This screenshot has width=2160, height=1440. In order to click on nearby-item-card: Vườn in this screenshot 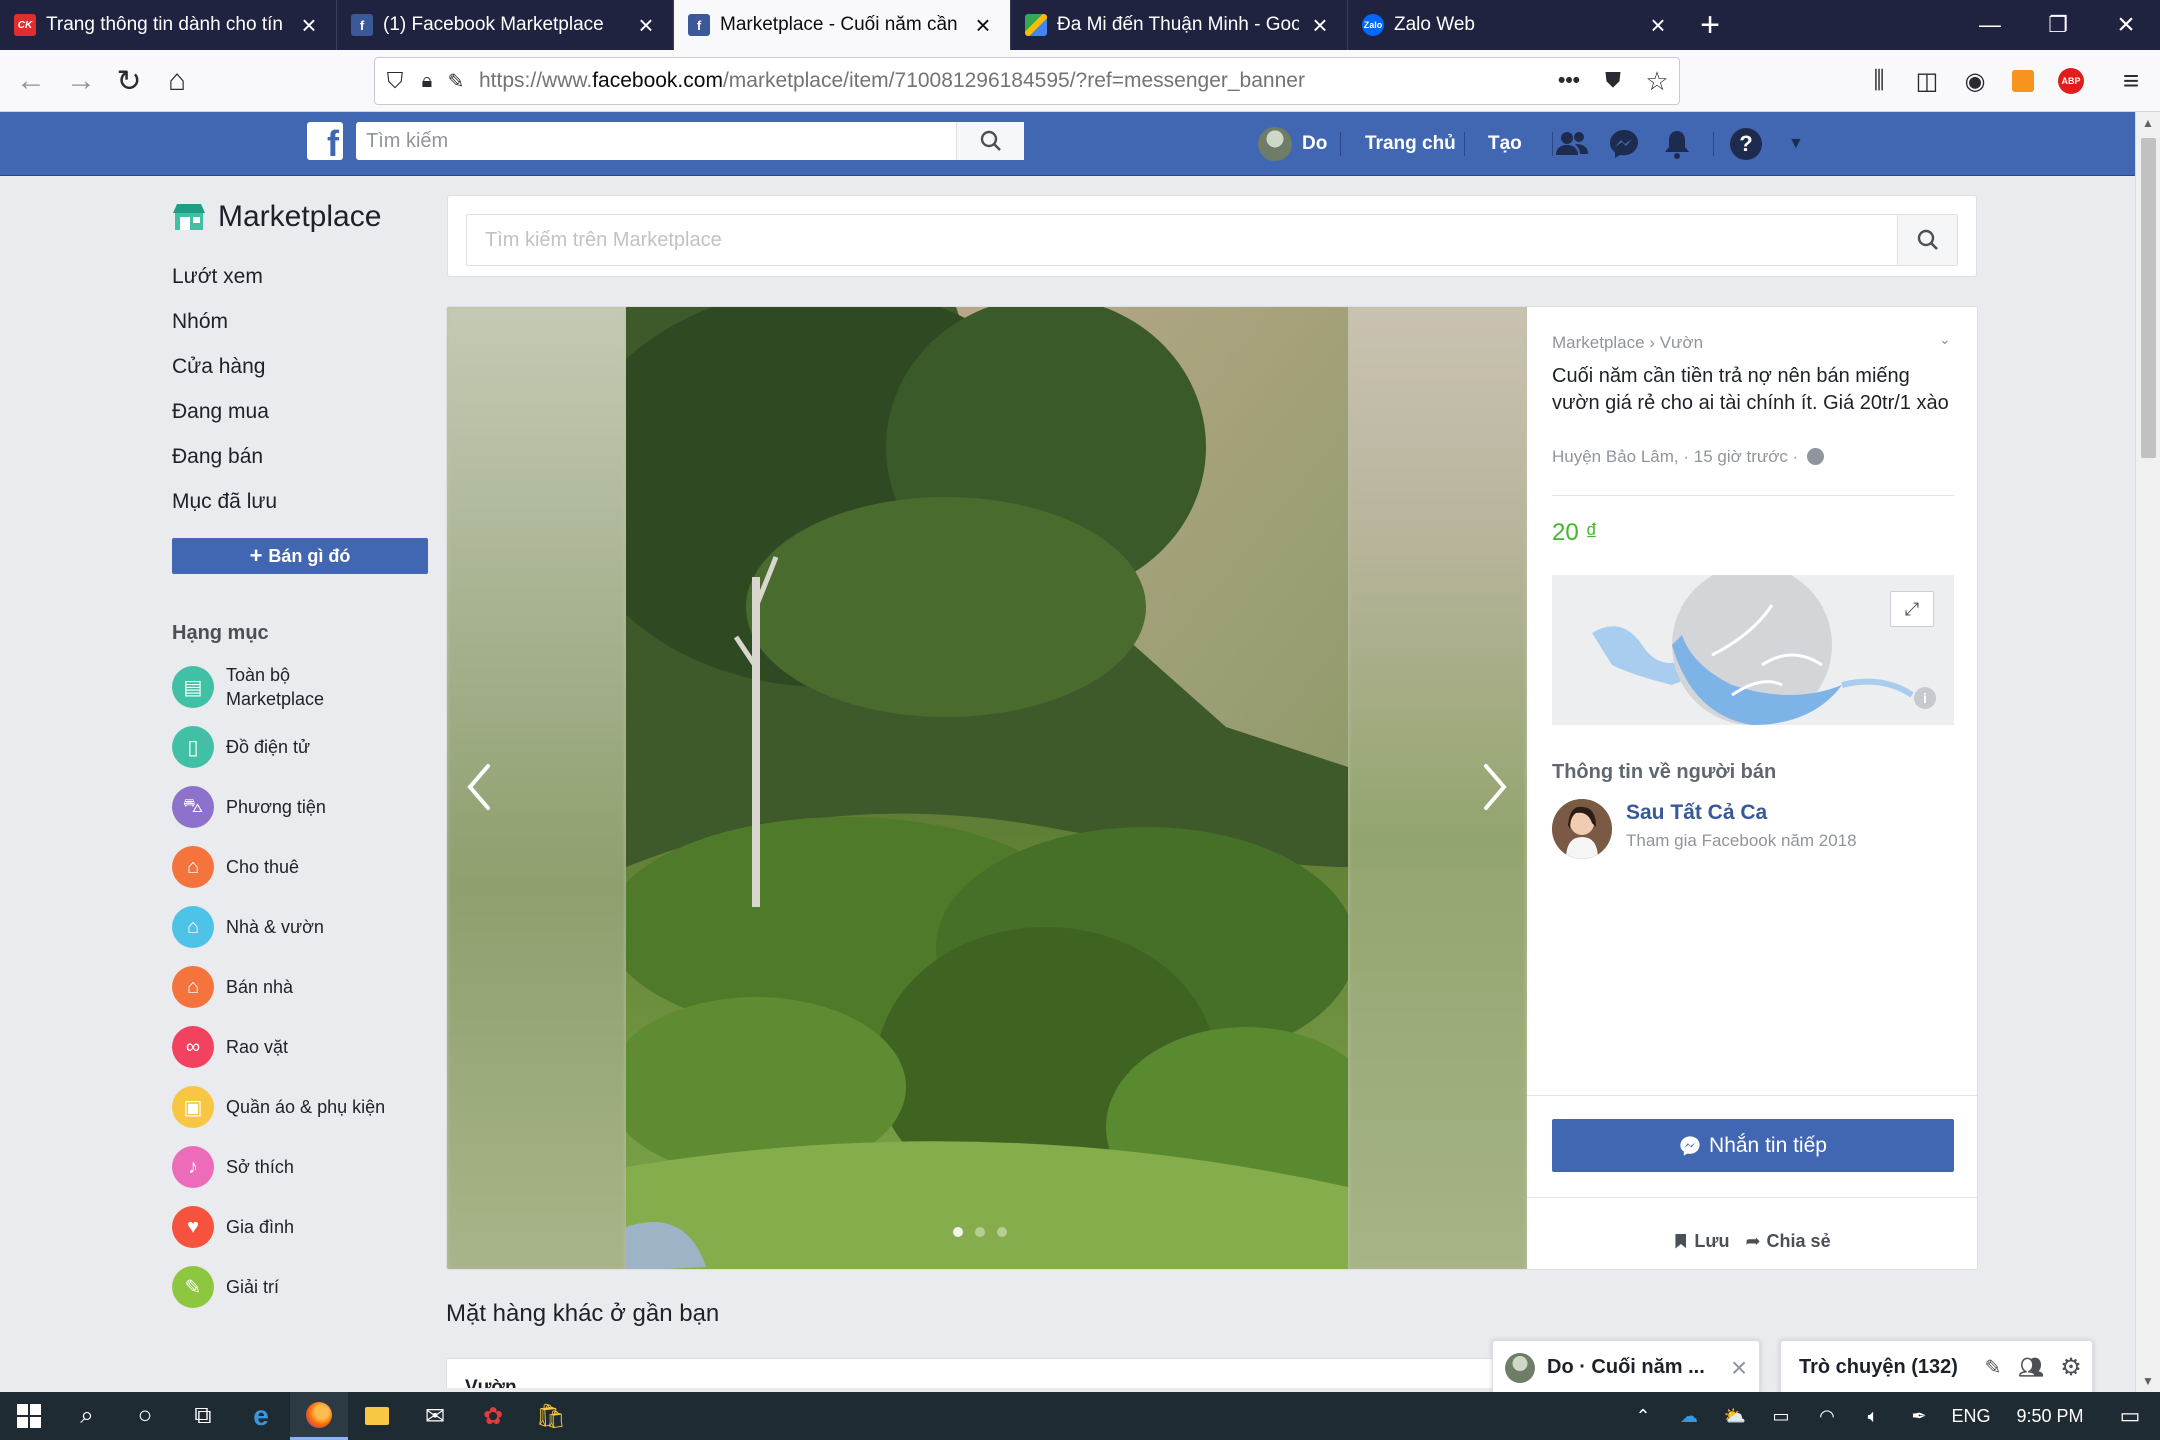, I will do `click(972, 1373)`.